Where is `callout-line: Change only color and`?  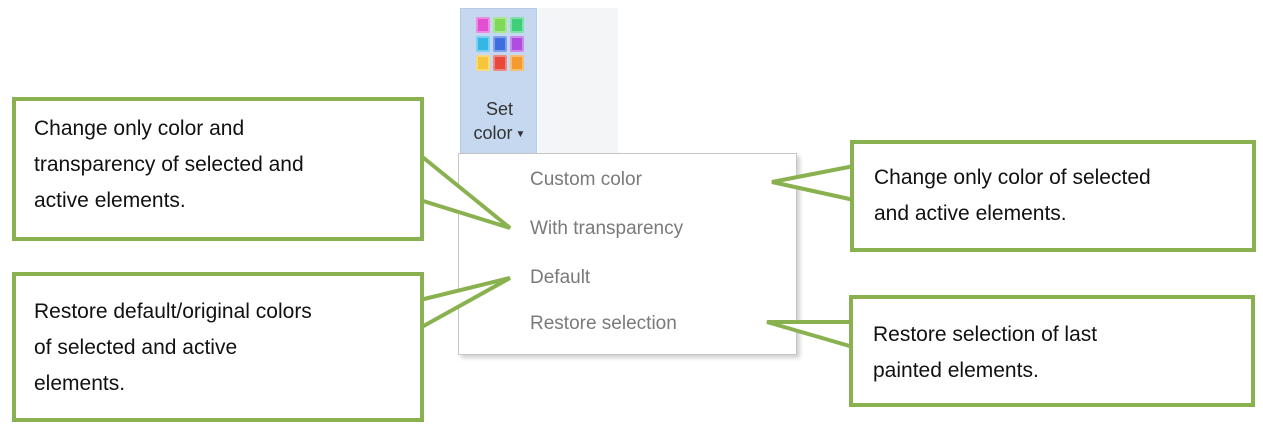 callout-line: Change only color and is located at coordinates (139, 128).